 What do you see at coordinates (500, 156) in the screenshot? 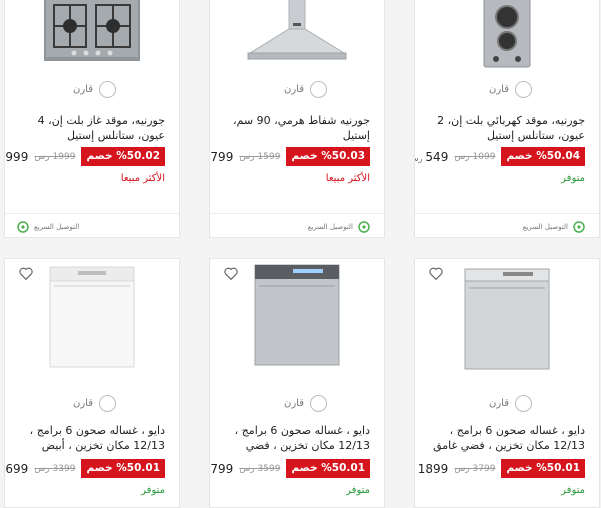
I see `price-row: %50.04 خصم 1099 رس 549رس` at bounding box center [500, 156].